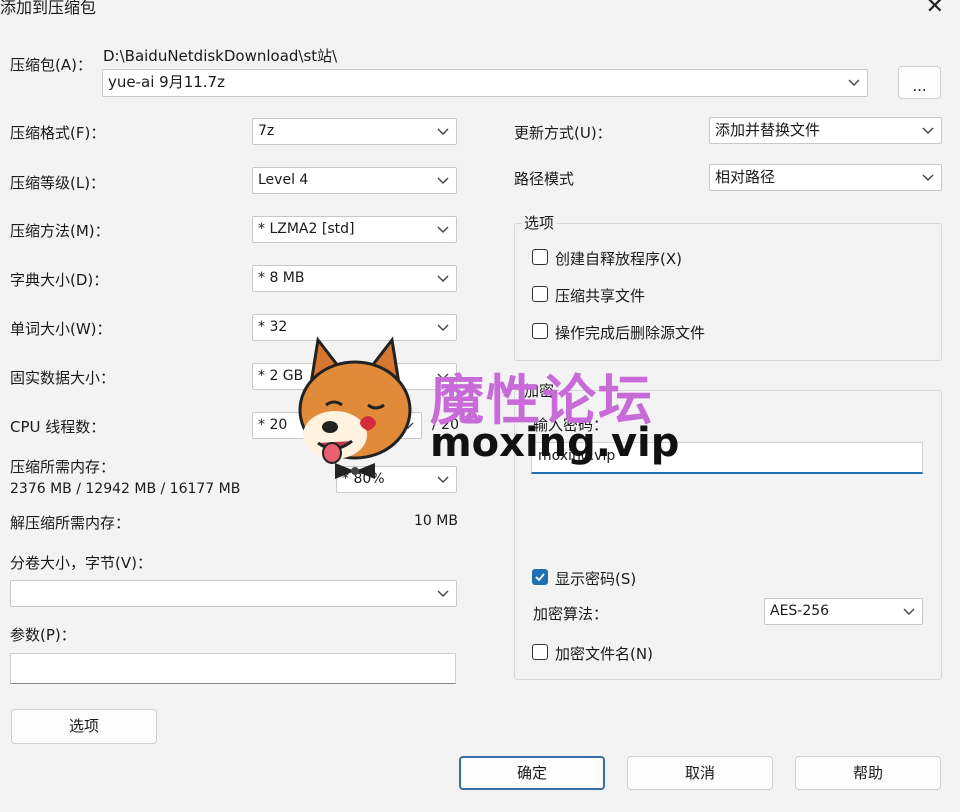 This screenshot has width=960, height=812. Describe the element at coordinates (58, 183) in the screenshot. I see `level-label: 压缩等级(L)：` at that location.